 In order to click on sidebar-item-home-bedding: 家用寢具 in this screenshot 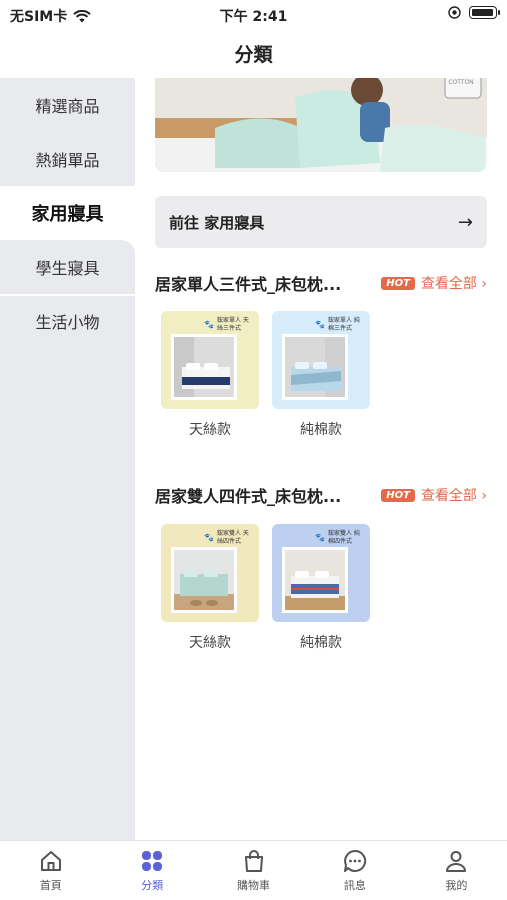, I will do `click(67, 213)`.